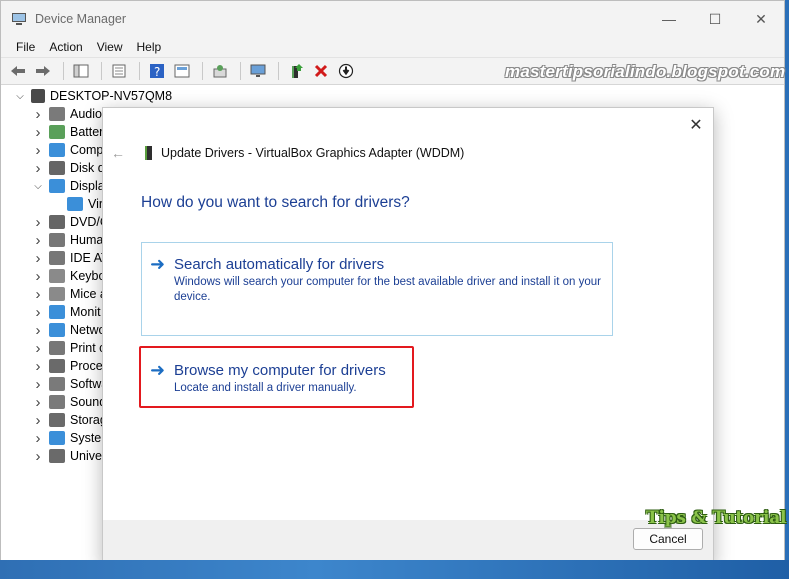 The image size is (789, 579). What do you see at coordinates (57, 330) in the screenshot?
I see `network-icon` at bounding box center [57, 330].